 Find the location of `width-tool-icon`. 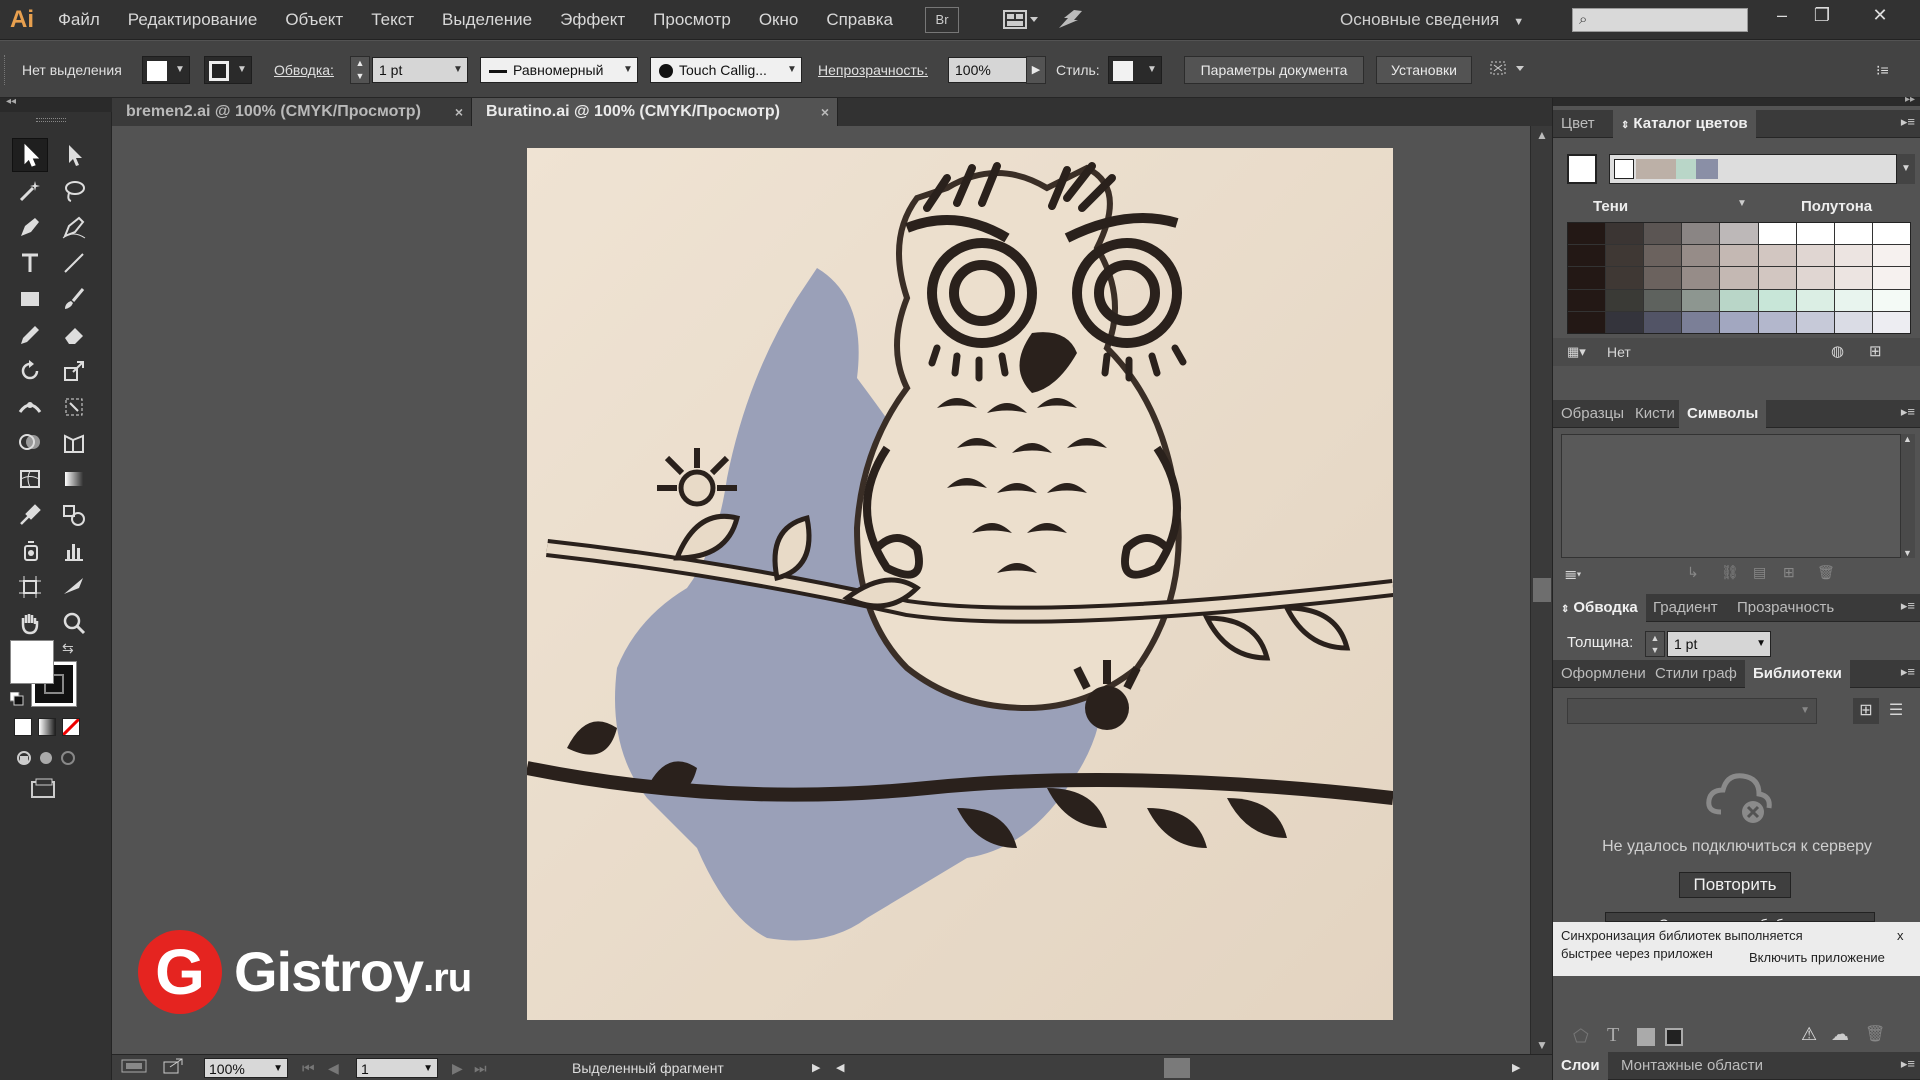

width-tool-icon is located at coordinates (30, 407).